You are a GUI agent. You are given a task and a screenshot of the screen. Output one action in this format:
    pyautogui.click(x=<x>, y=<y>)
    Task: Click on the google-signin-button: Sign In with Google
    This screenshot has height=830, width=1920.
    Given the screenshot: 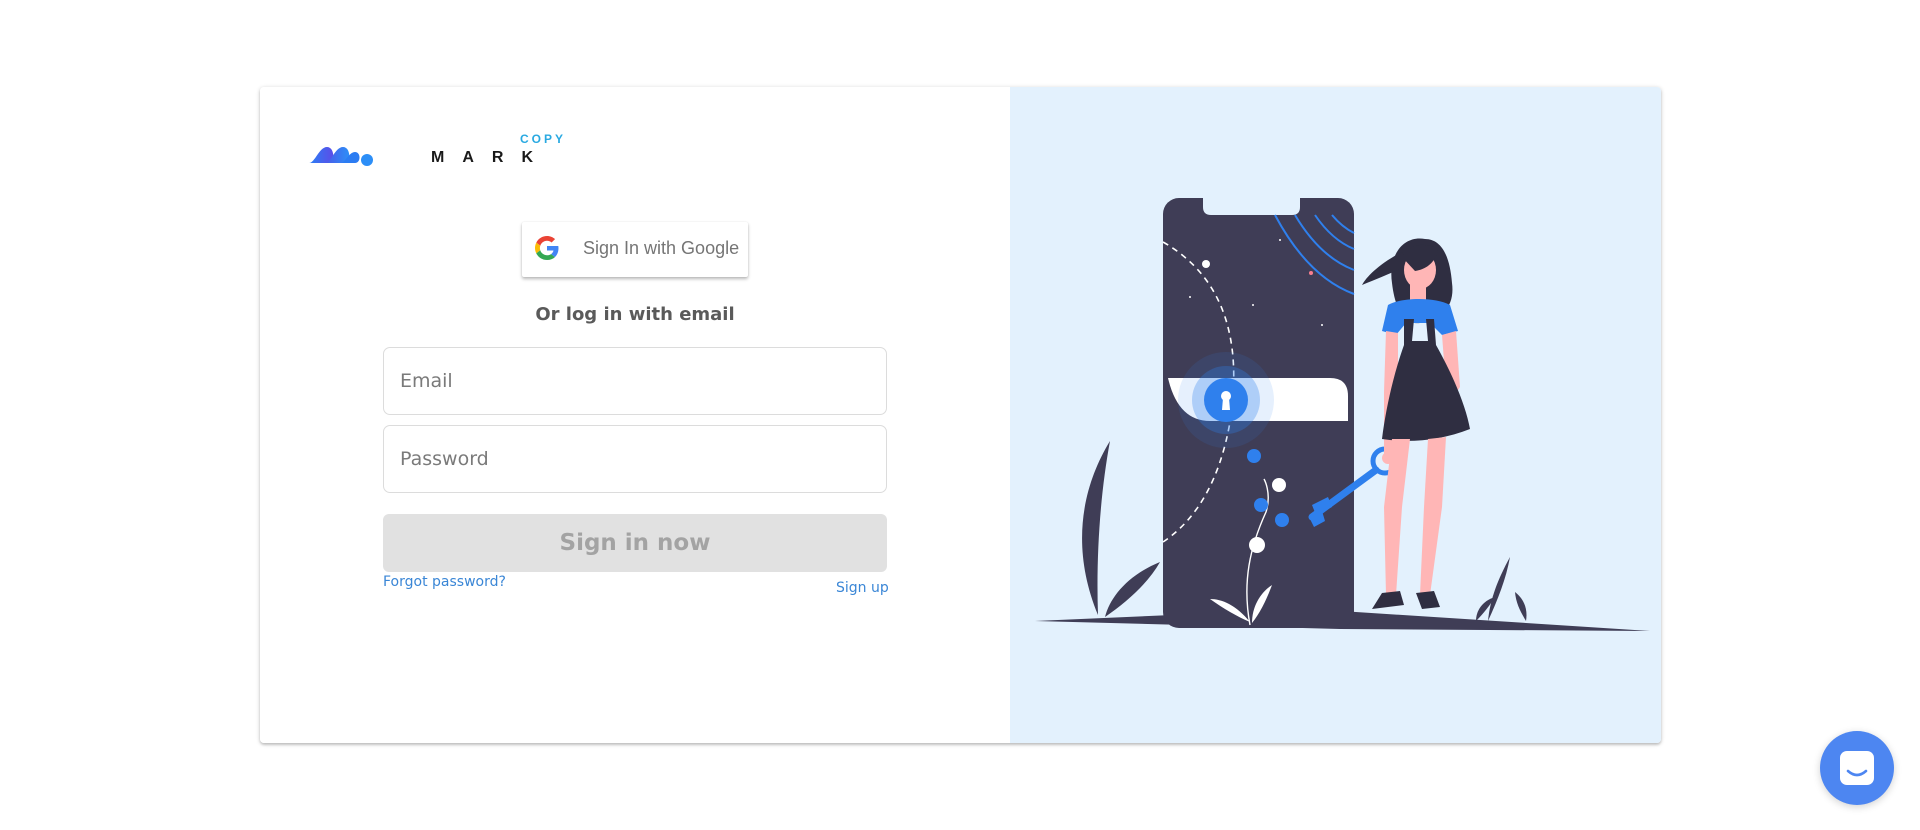 What is the action you would take?
    pyautogui.click(x=635, y=249)
    